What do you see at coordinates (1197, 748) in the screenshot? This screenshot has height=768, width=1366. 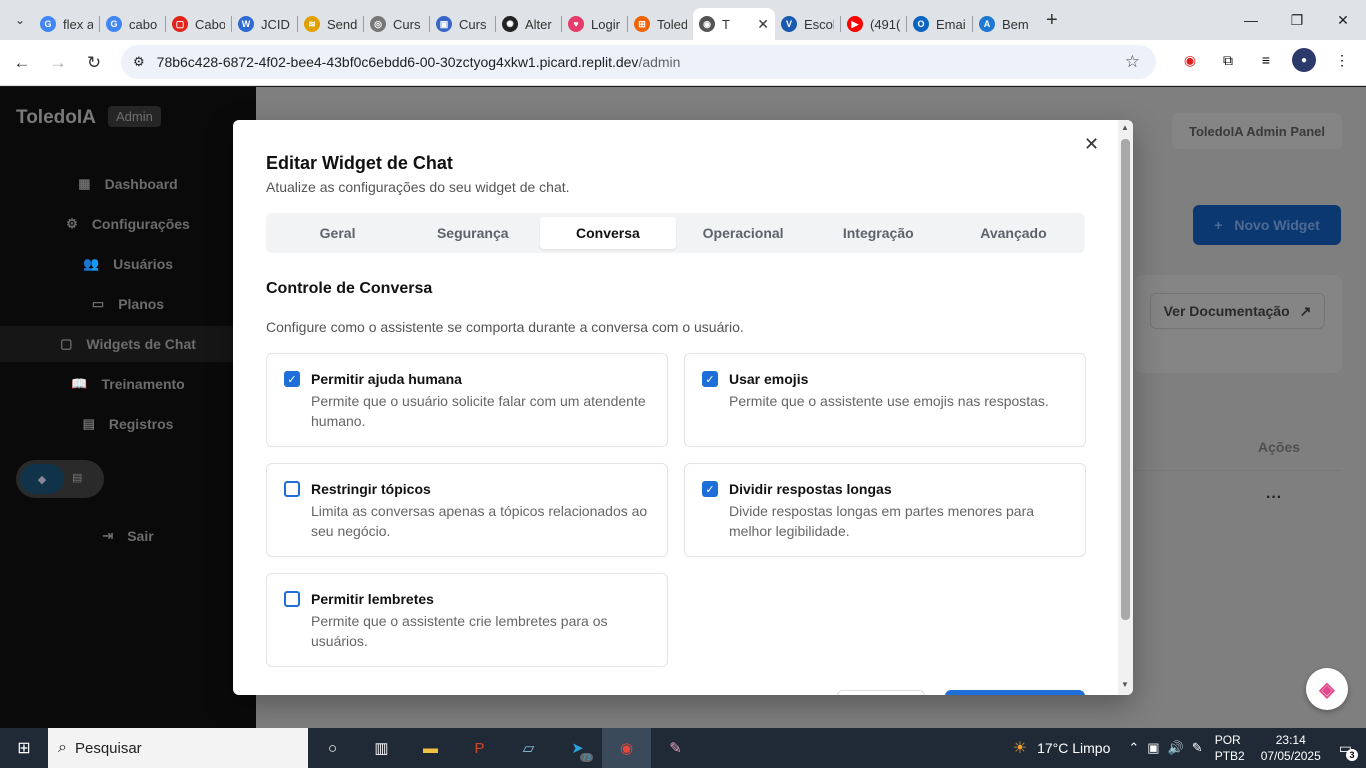 I see `pen-icon: ✎` at bounding box center [1197, 748].